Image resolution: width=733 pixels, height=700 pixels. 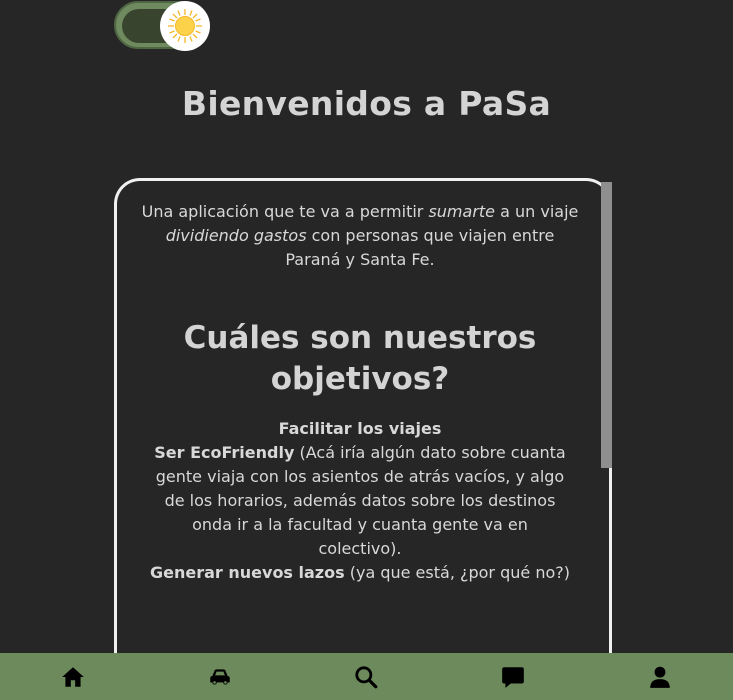 What do you see at coordinates (360, 358) in the screenshot?
I see `objectives-title: Cuáles son nuestros objetivos?` at bounding box center [360, 358].